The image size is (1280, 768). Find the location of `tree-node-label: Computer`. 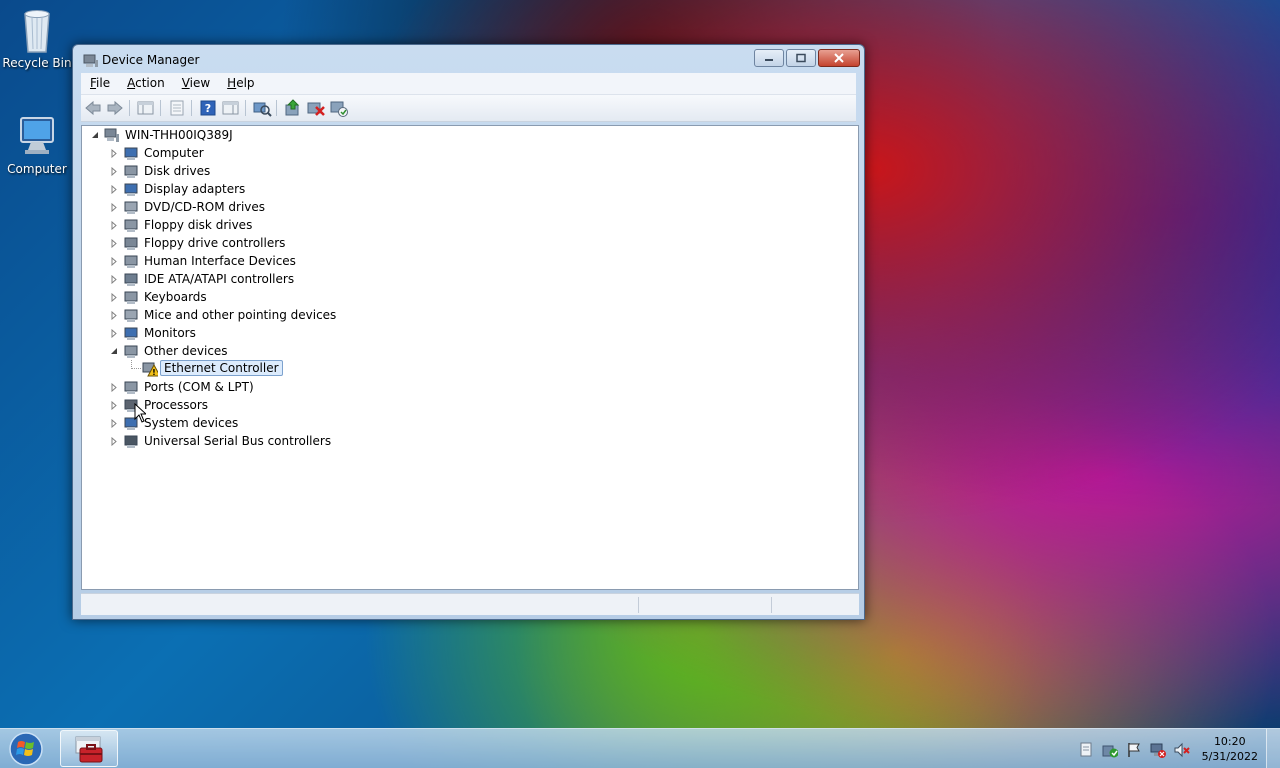

tree-node-label: Computer is located at coordinates (174, 153).